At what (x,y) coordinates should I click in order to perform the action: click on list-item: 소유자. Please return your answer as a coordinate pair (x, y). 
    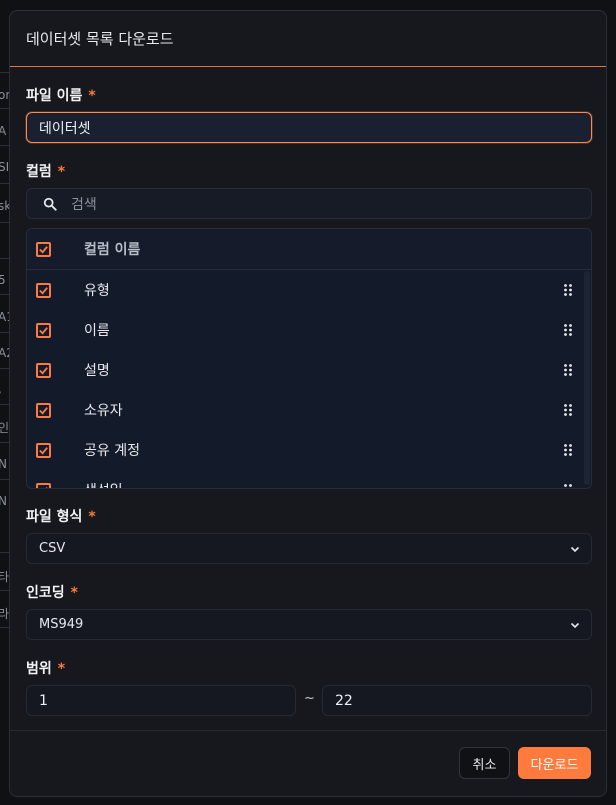
    Looking at the image, I should click on (309, 410).